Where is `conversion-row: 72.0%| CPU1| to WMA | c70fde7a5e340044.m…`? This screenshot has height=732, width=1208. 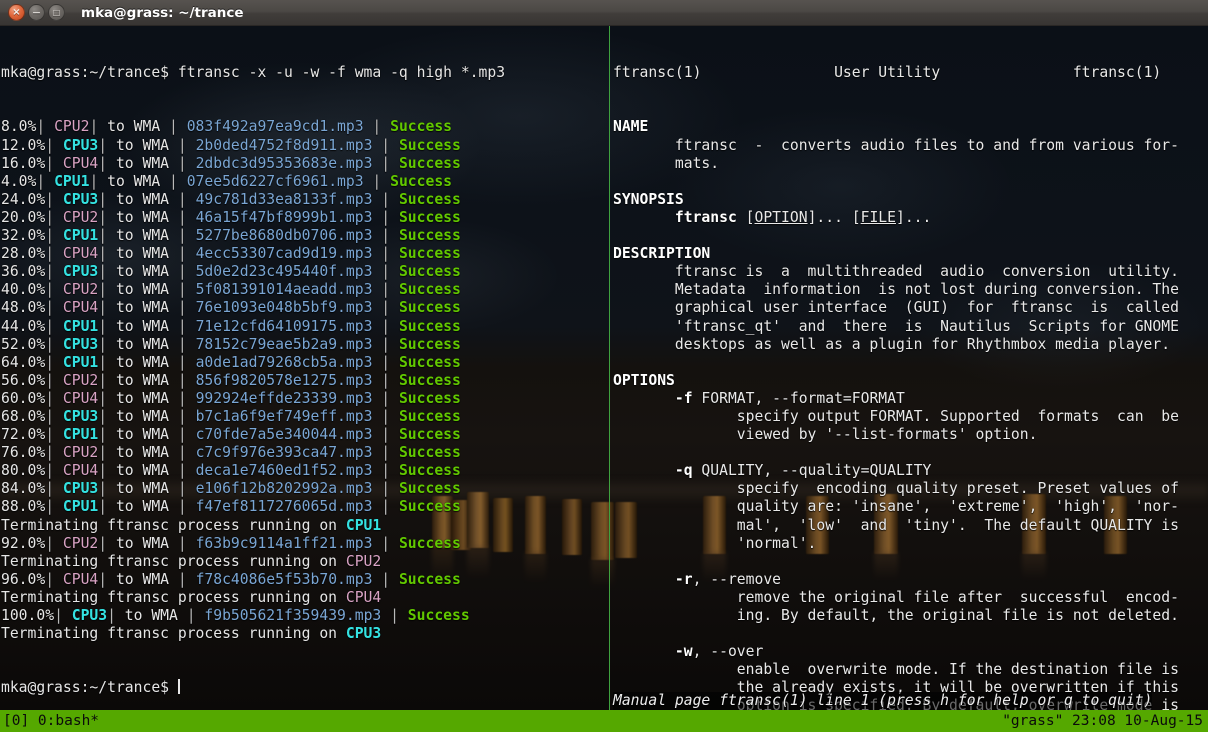
conversion-row: 72.0%| CPU1| to WMA | c70fde7a5e340044.m… is located at coordinates (305, 435).